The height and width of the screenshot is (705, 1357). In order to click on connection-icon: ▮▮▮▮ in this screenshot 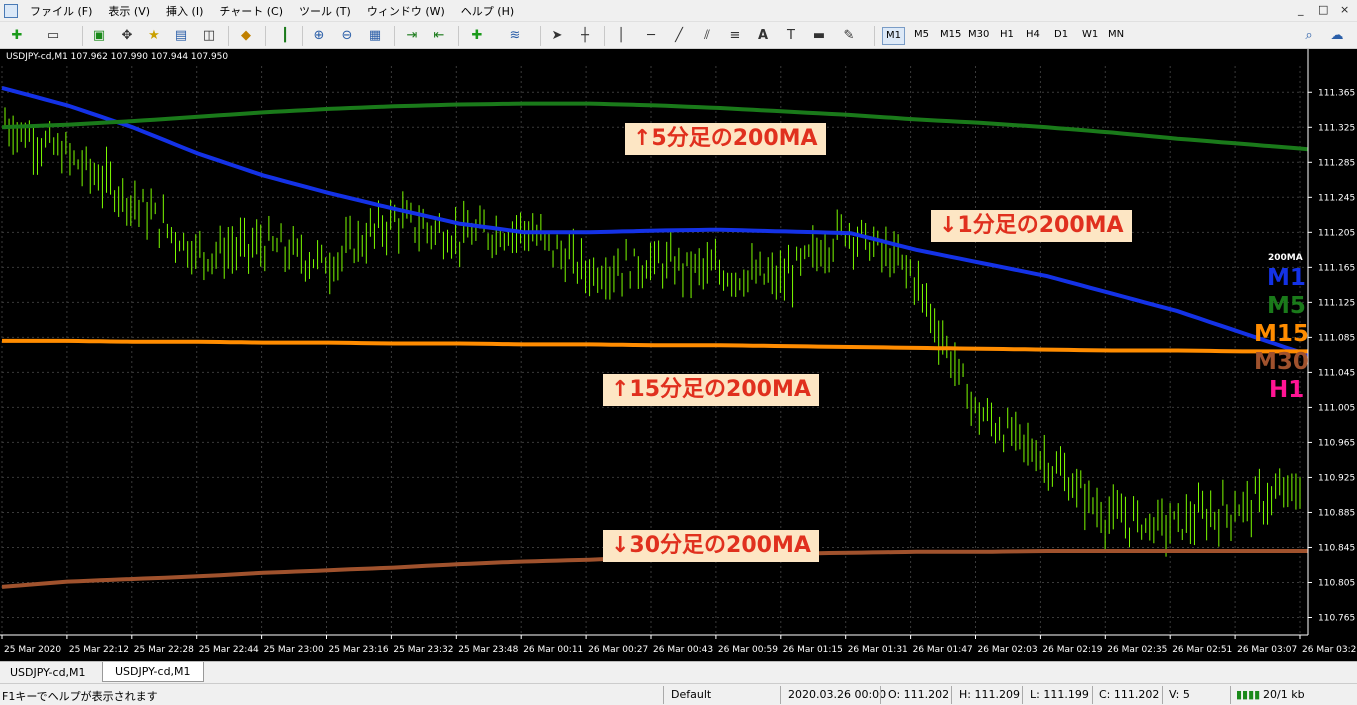, I will do `click(1248, 694)`.